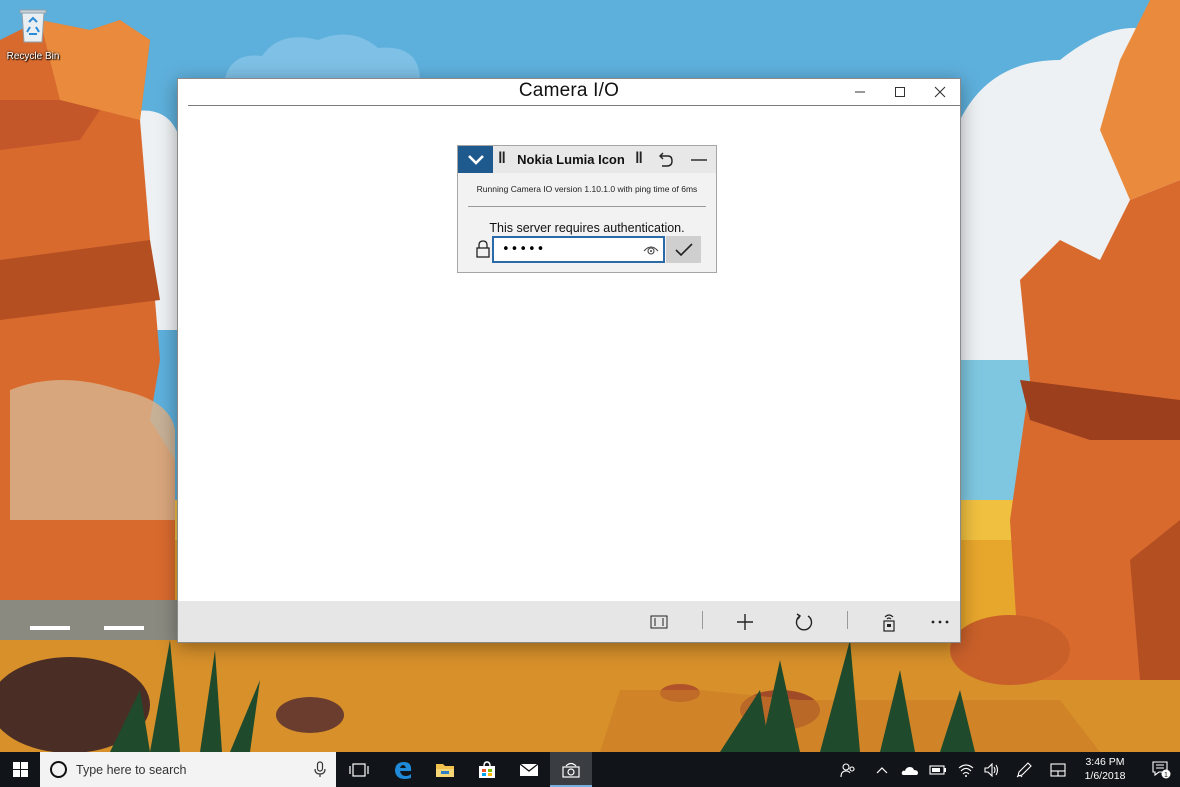  I want to click on fit-view-icon, so click(659, 622).